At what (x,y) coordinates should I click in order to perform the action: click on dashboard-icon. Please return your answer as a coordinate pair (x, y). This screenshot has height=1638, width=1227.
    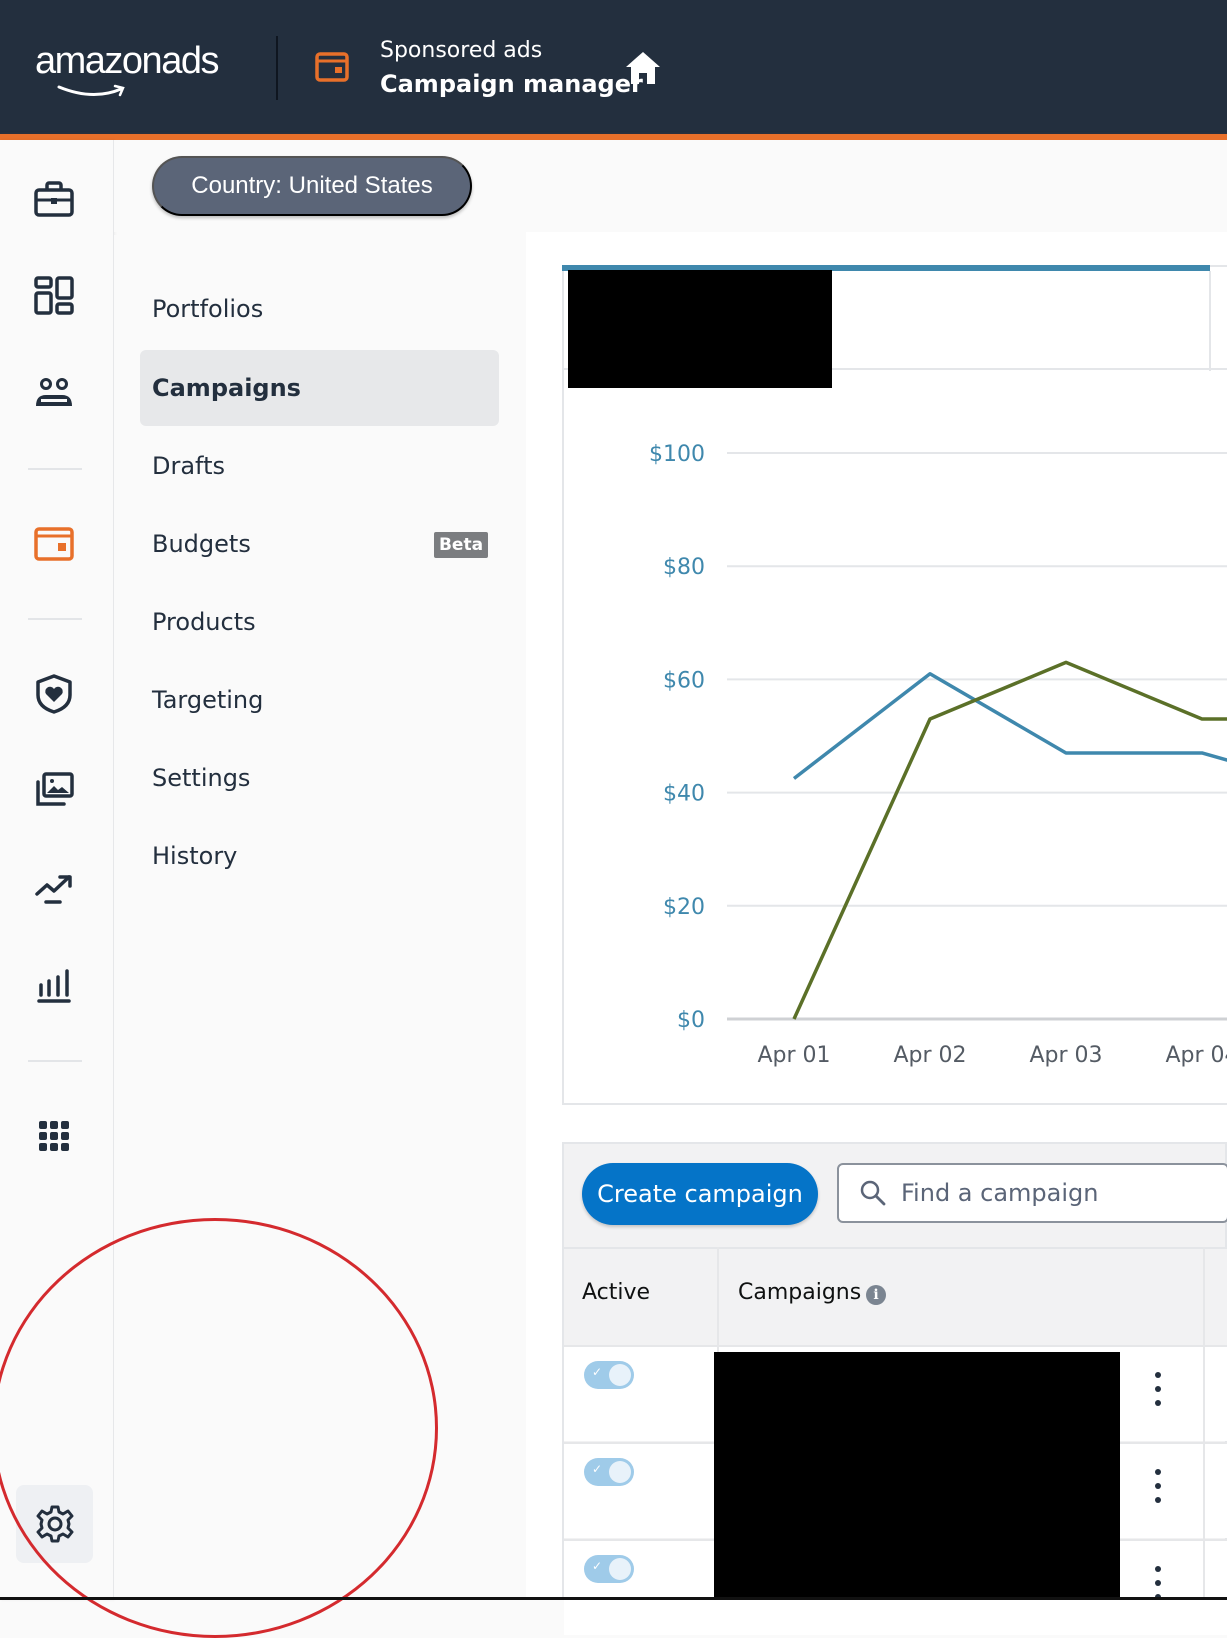
    Looking at the image, I should click on (54, 295).